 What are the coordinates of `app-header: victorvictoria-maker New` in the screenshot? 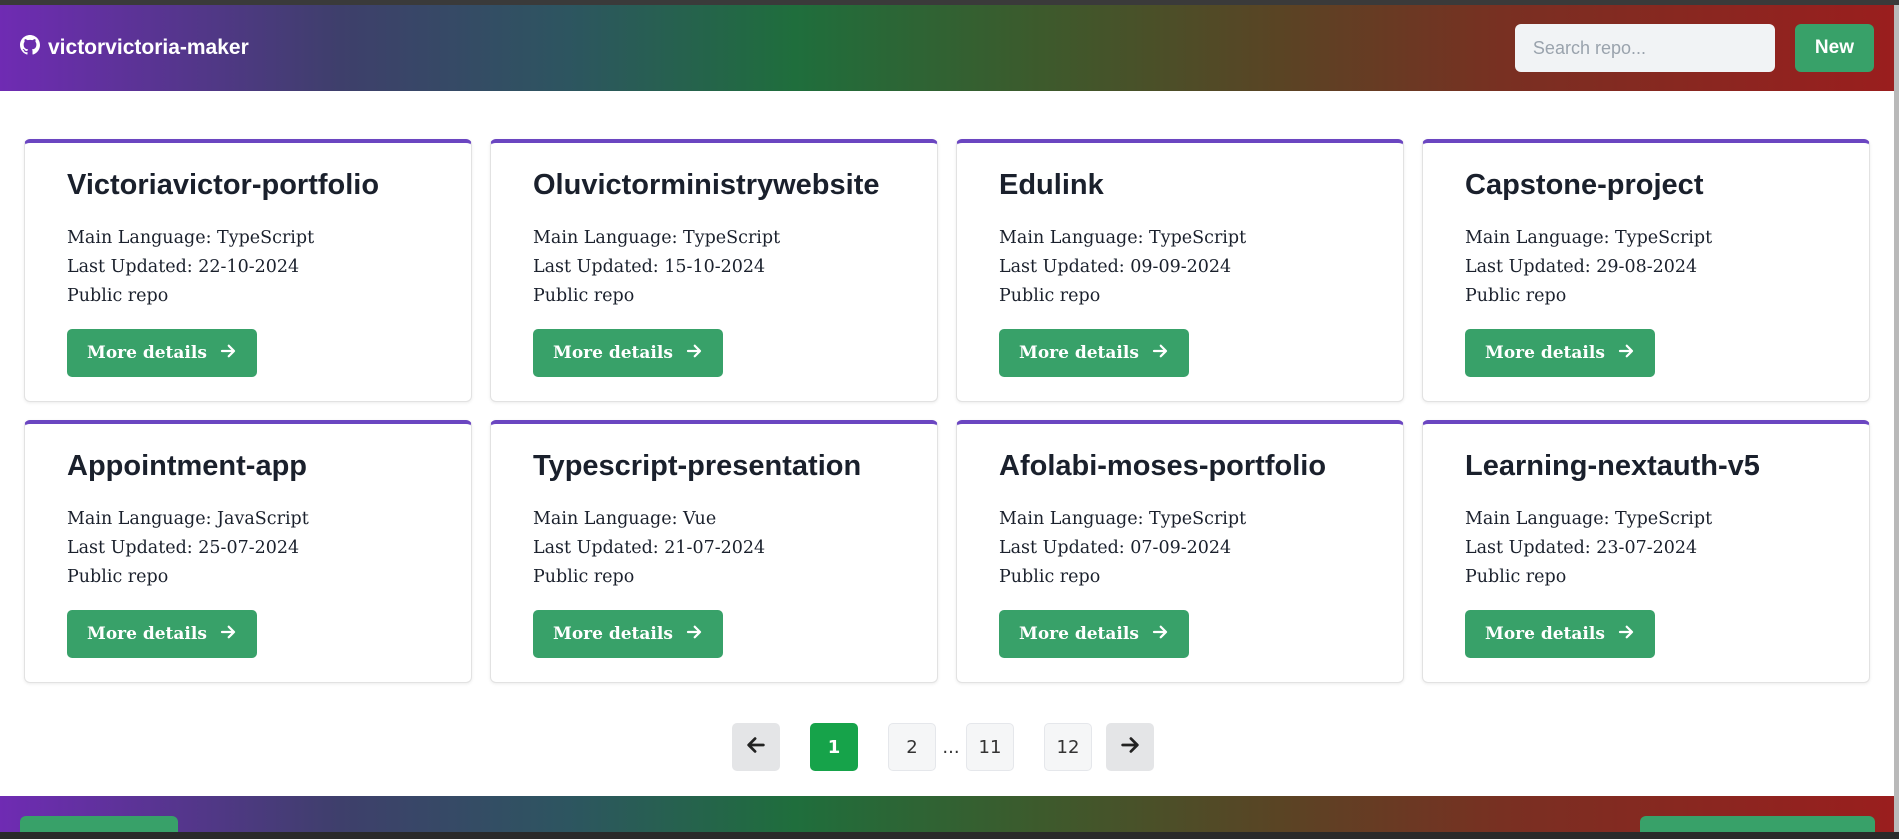 It's located at (947, 48).